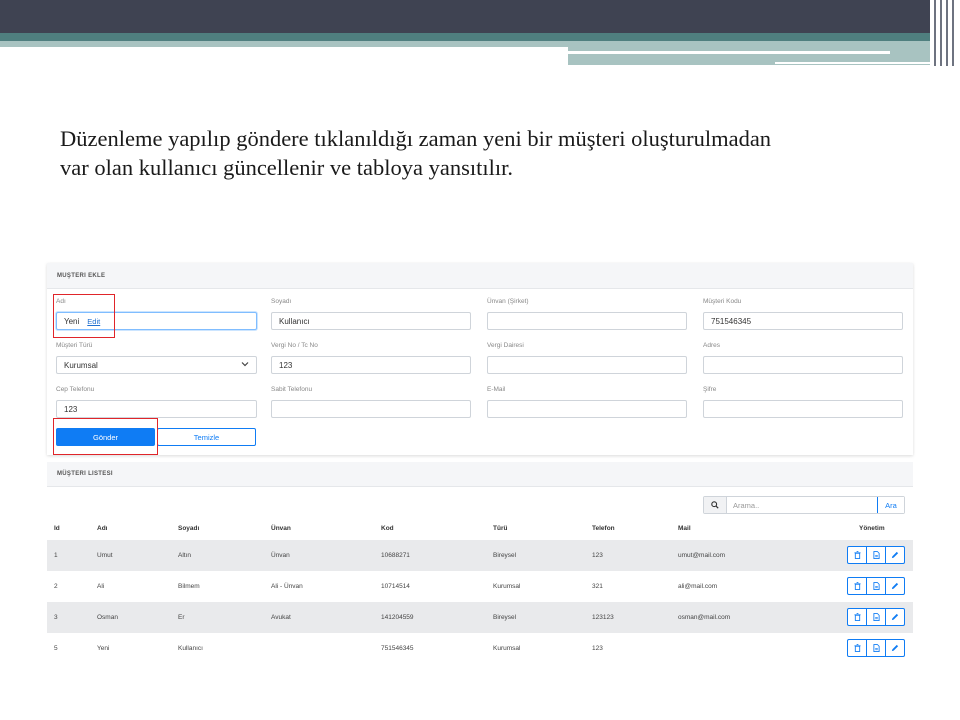 The image size is (960, 720). I want to click on sifre-input, so click(803, 409).